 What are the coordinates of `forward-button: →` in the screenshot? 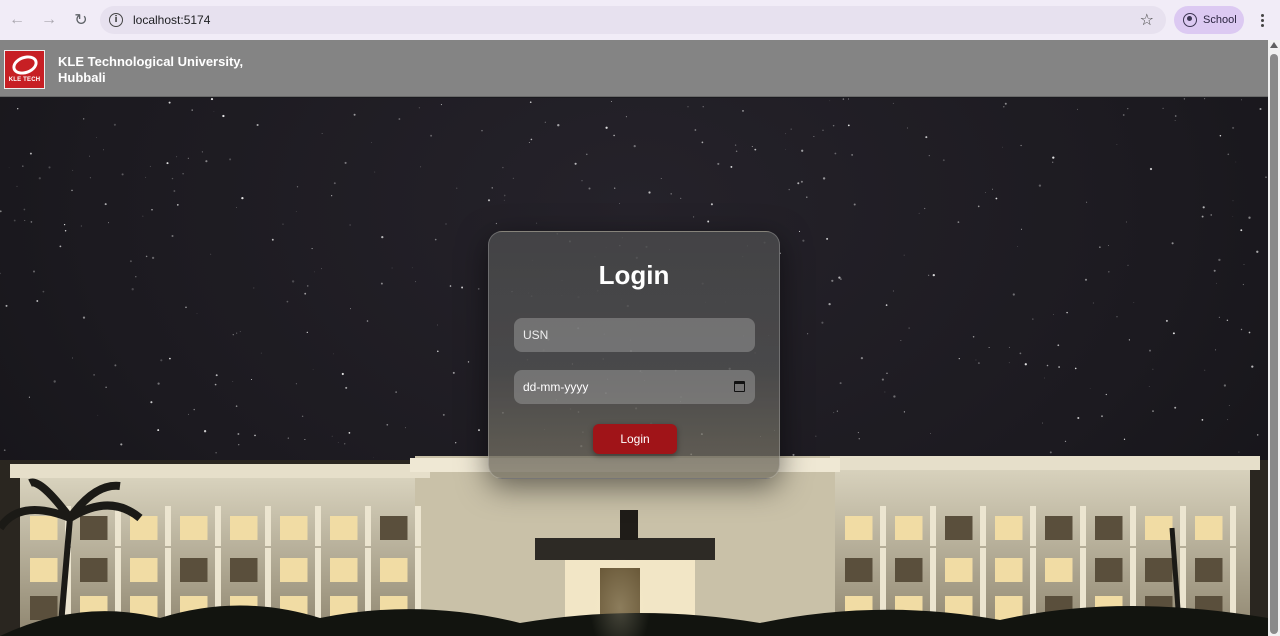 It's located at (49, 20).